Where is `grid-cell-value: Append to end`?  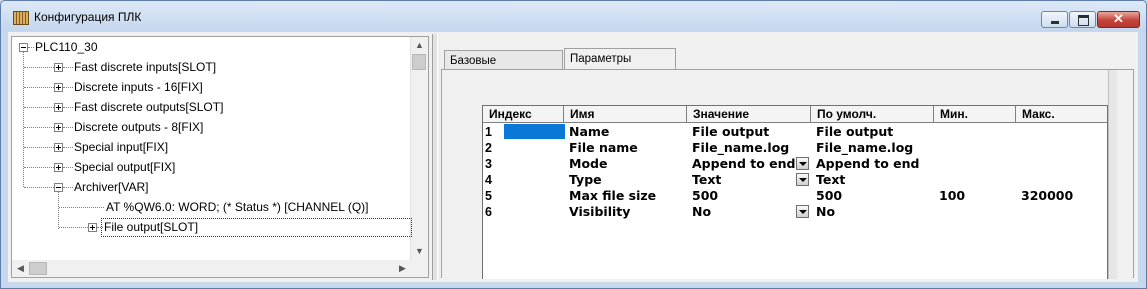
grid-cell-value: Append to end is located at coordinates (744, 164).